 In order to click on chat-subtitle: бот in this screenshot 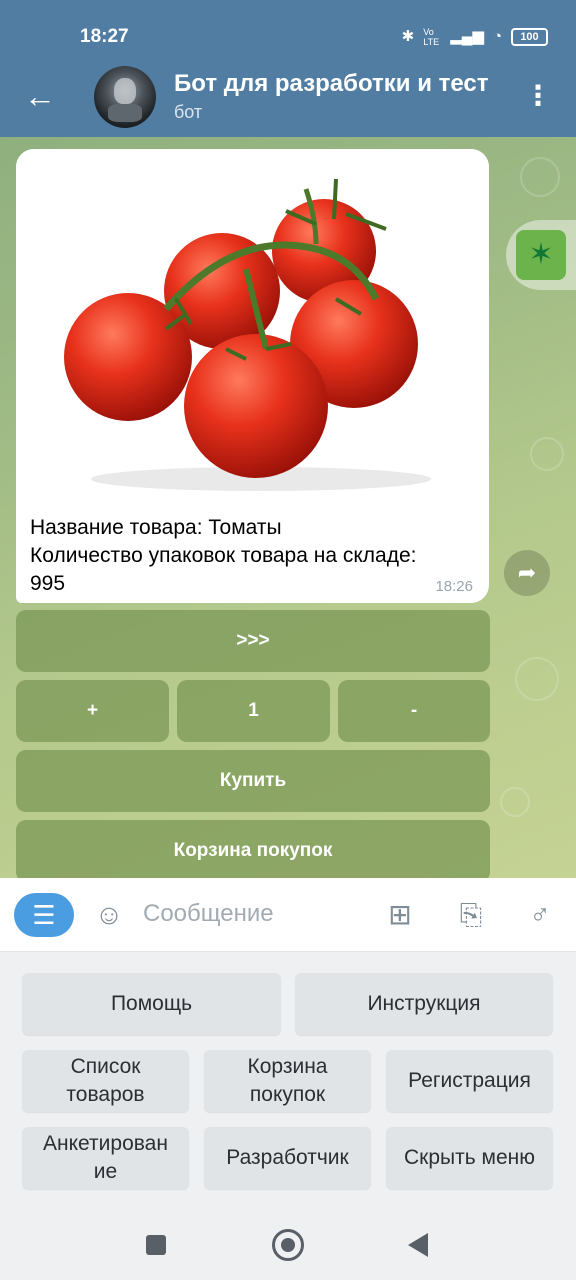, I will do `click(188, 112)`.